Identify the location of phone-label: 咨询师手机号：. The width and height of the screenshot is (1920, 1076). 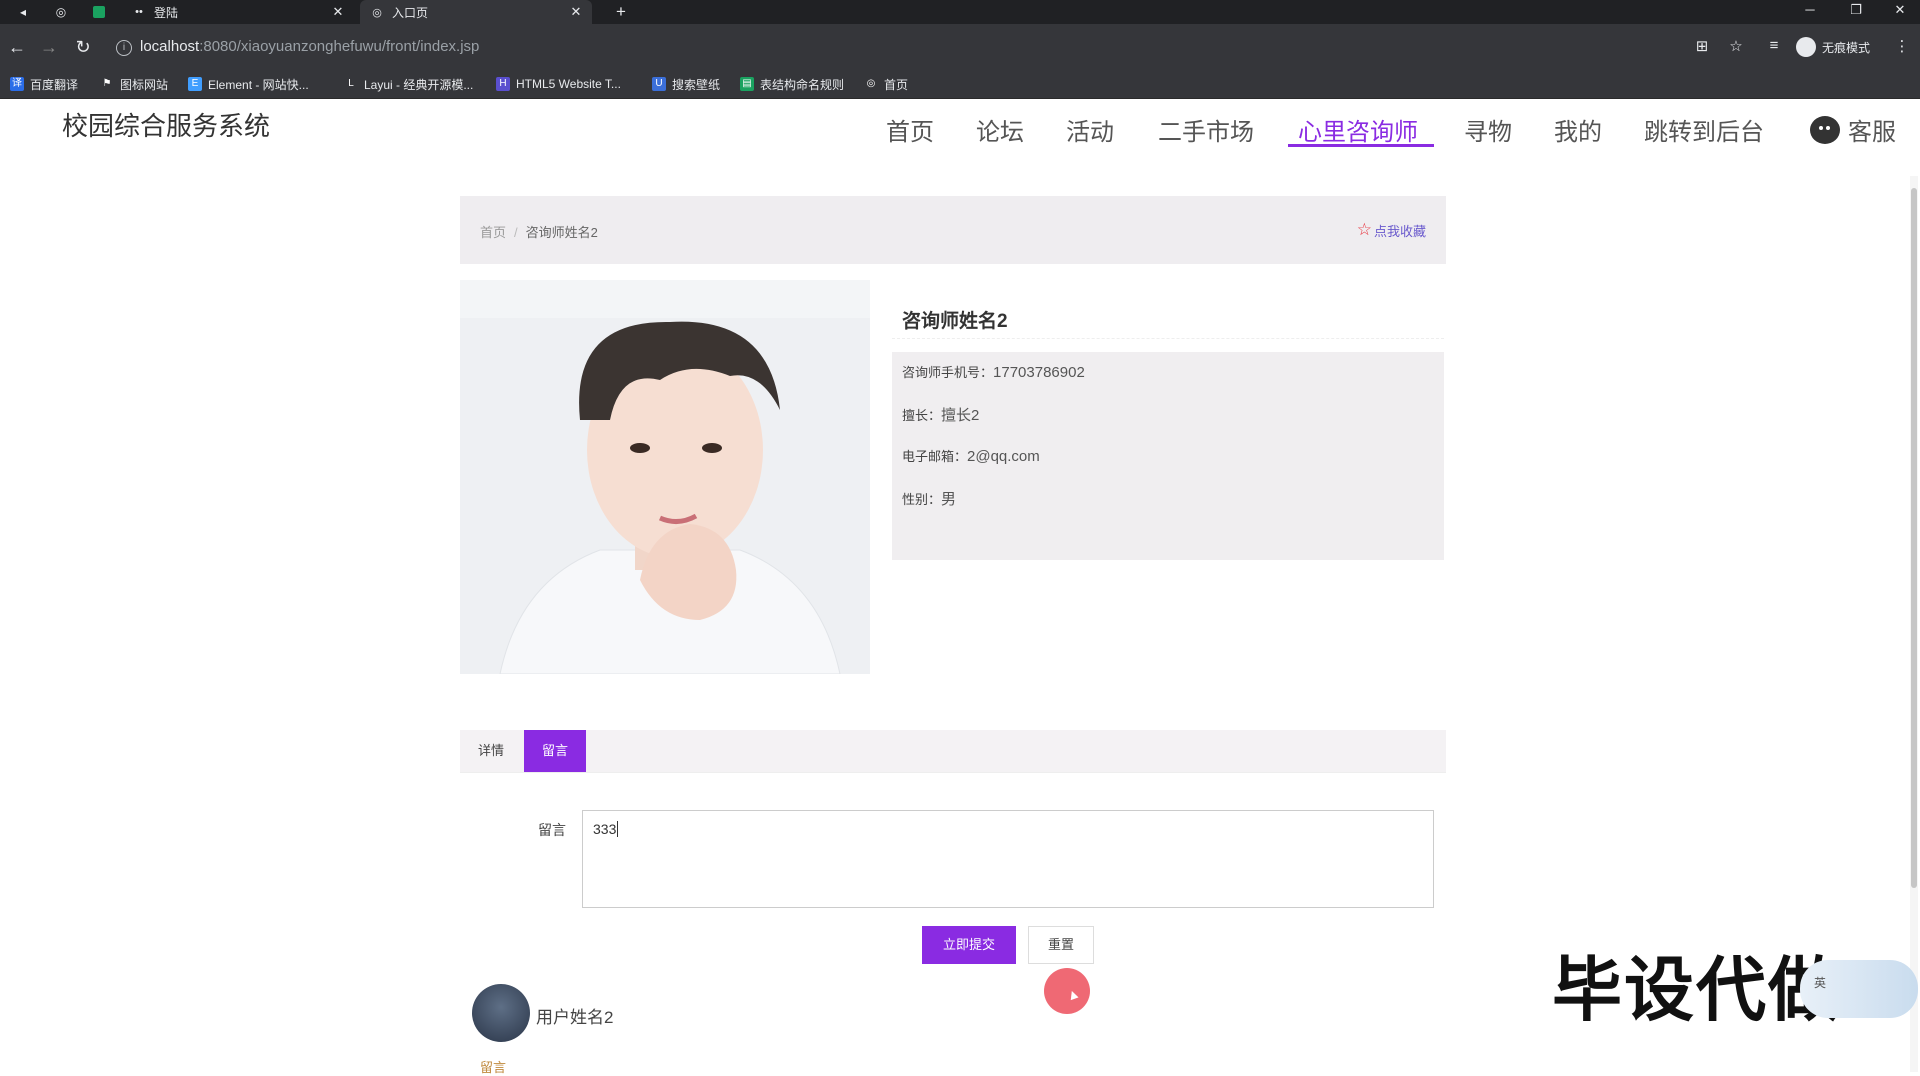
(948, 372).